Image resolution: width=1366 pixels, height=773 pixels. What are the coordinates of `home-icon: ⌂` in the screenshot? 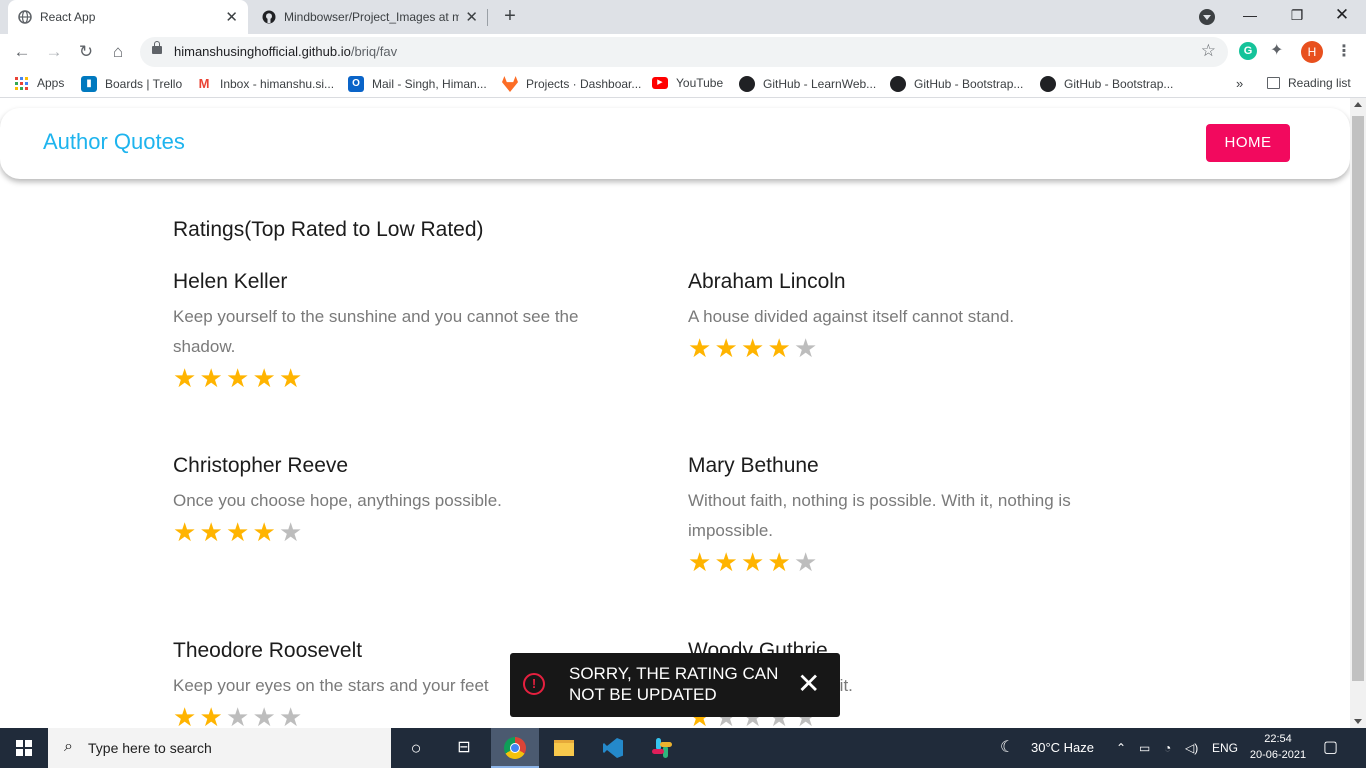 It's located at (118, 52).